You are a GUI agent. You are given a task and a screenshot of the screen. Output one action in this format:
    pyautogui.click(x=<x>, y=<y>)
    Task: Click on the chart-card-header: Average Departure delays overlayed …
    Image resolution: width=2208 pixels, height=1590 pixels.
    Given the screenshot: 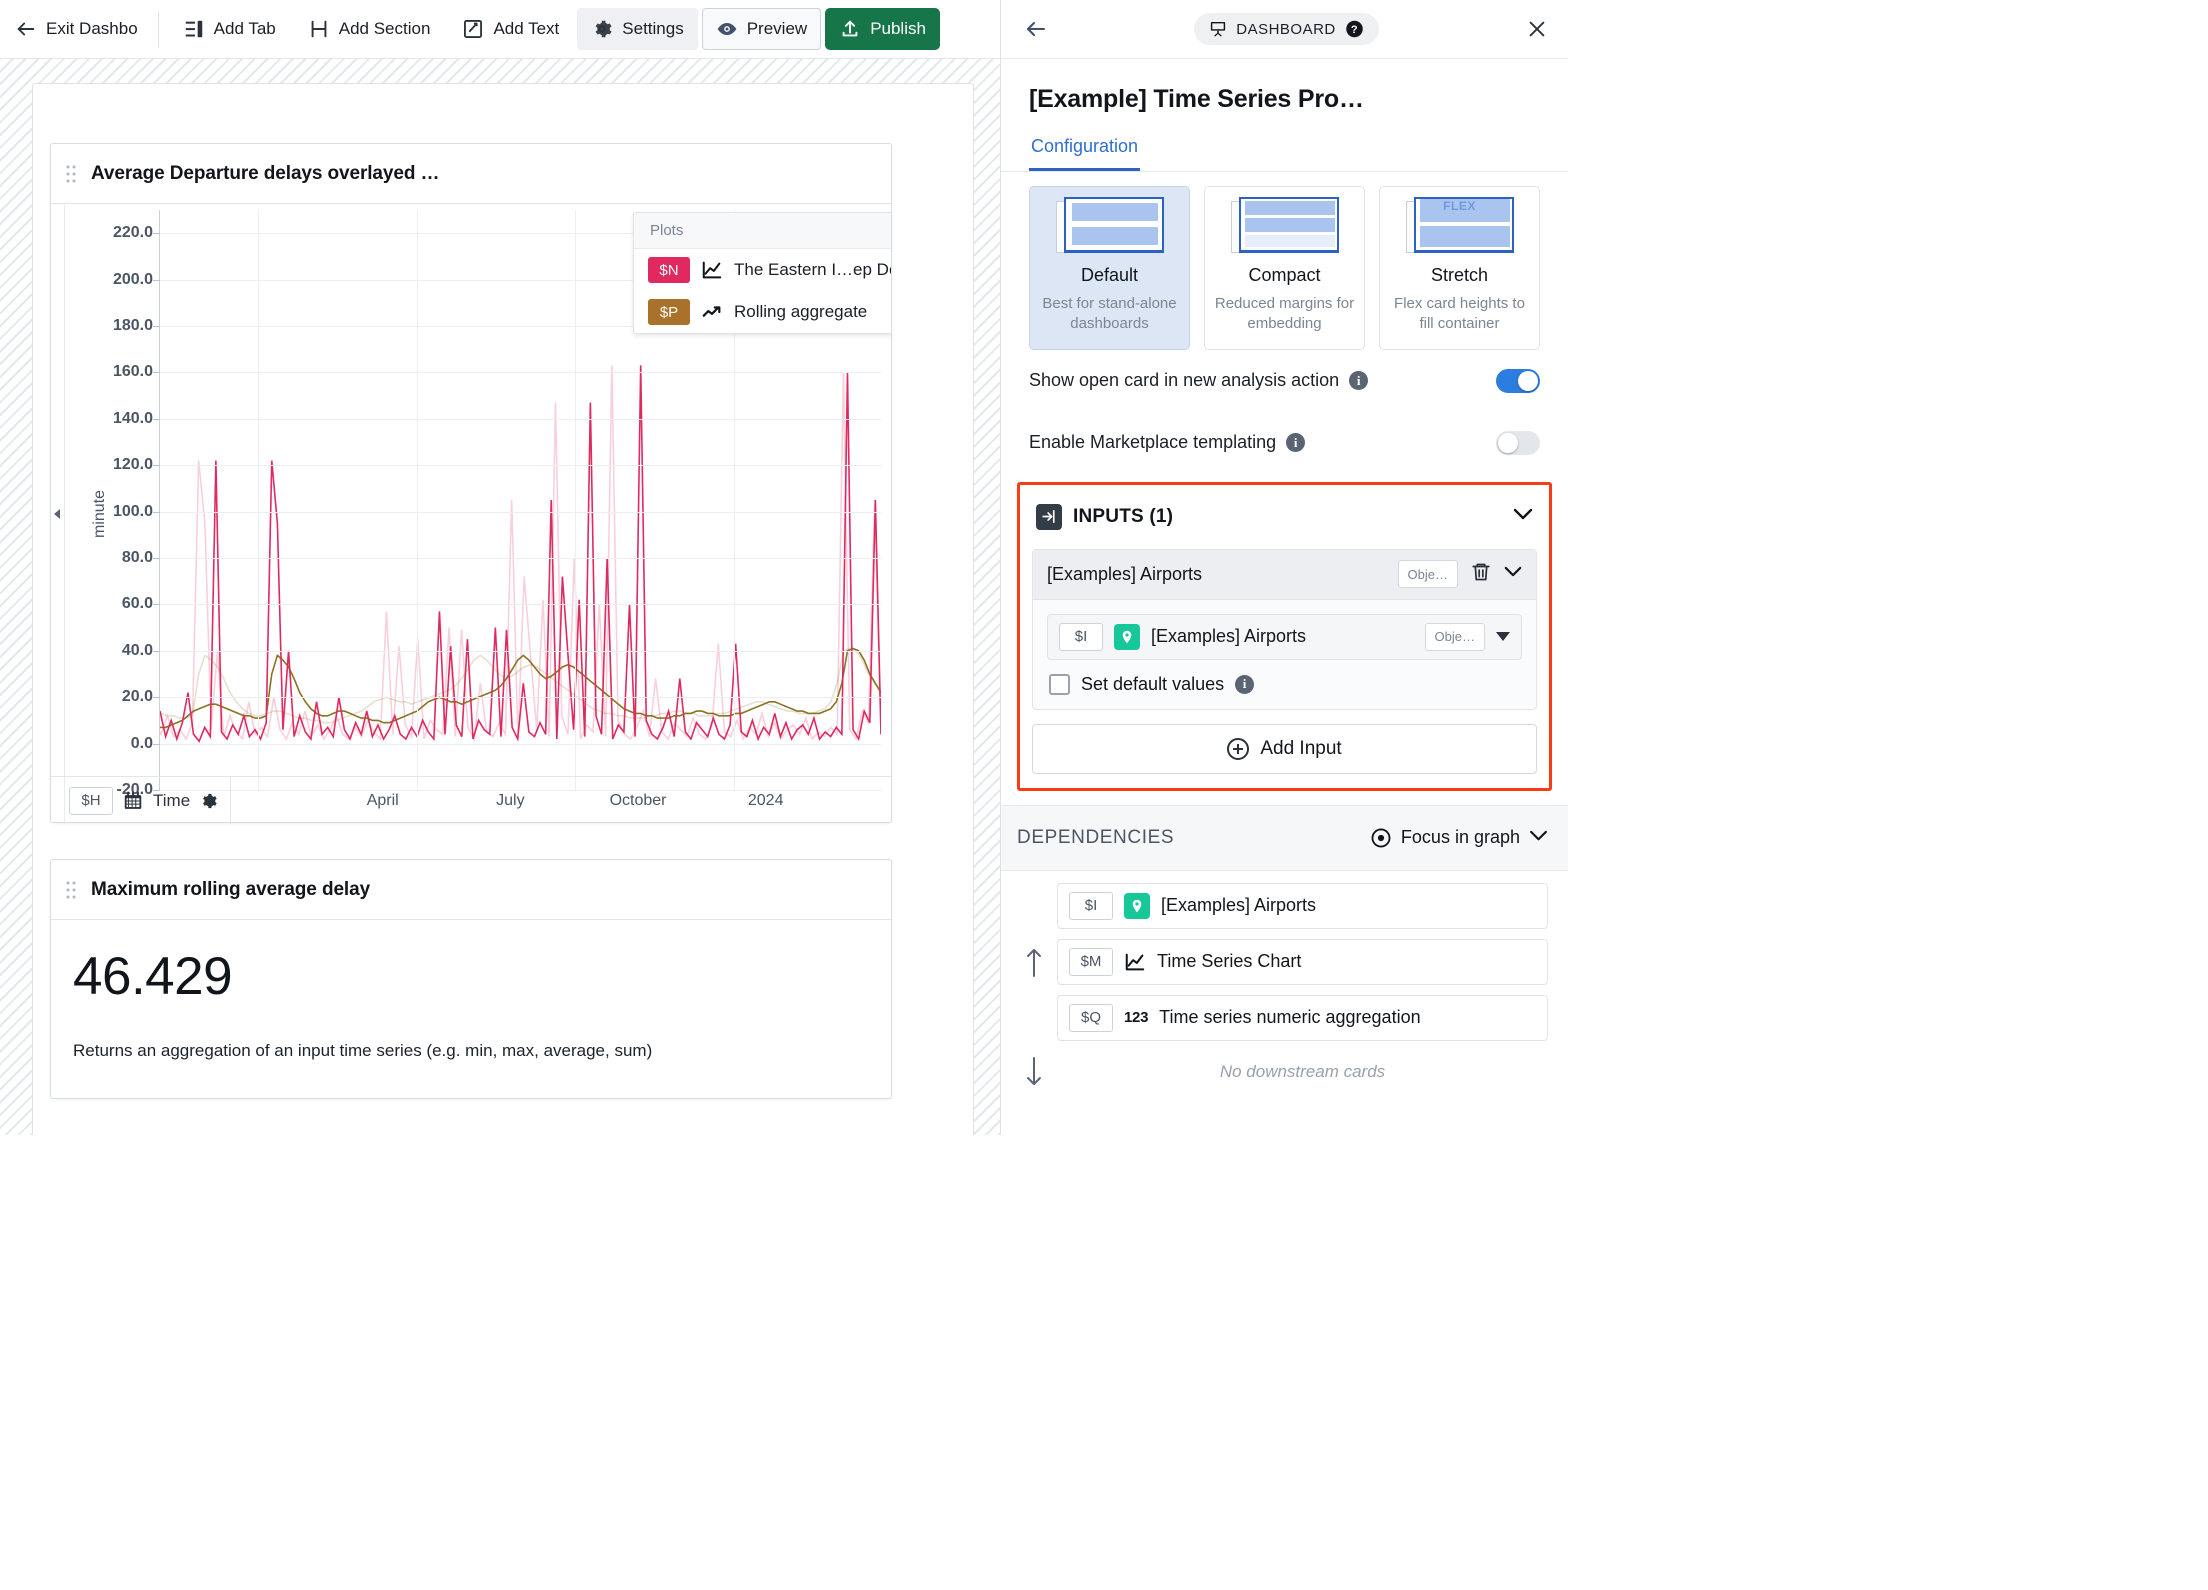 What is the action you would take?
    pyautogui.click(x=471, y=174)
    